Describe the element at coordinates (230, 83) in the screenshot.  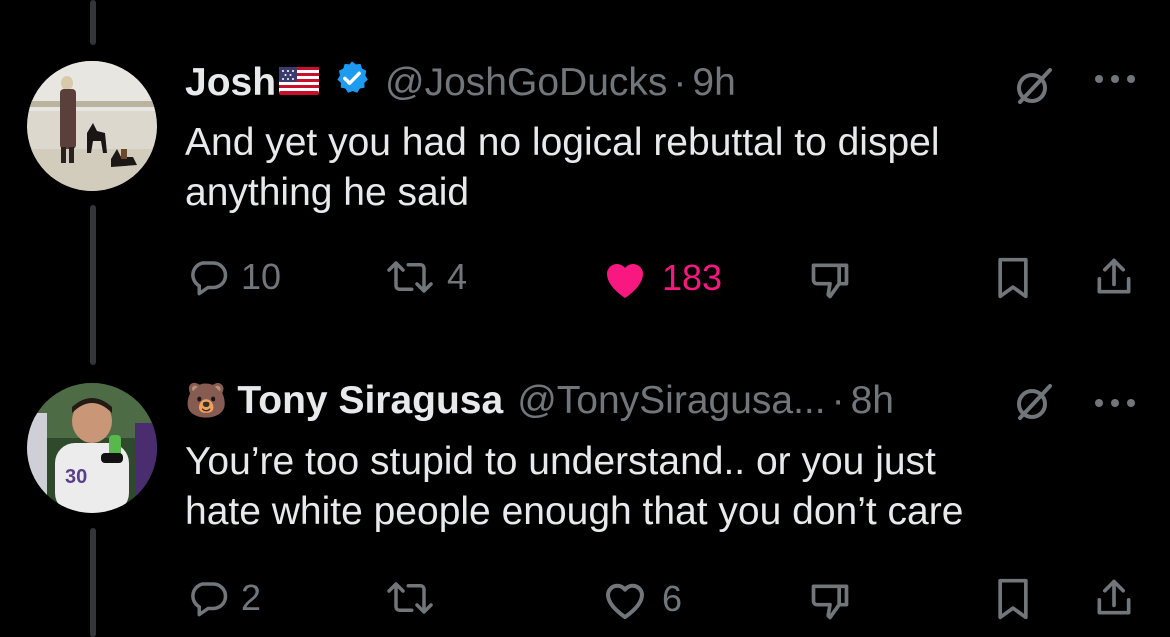
I see `display-name: Josh` at that location.